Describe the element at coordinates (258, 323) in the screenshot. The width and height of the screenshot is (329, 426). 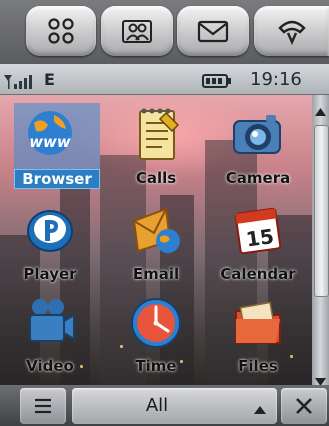
I see `folder-icon` at that location.